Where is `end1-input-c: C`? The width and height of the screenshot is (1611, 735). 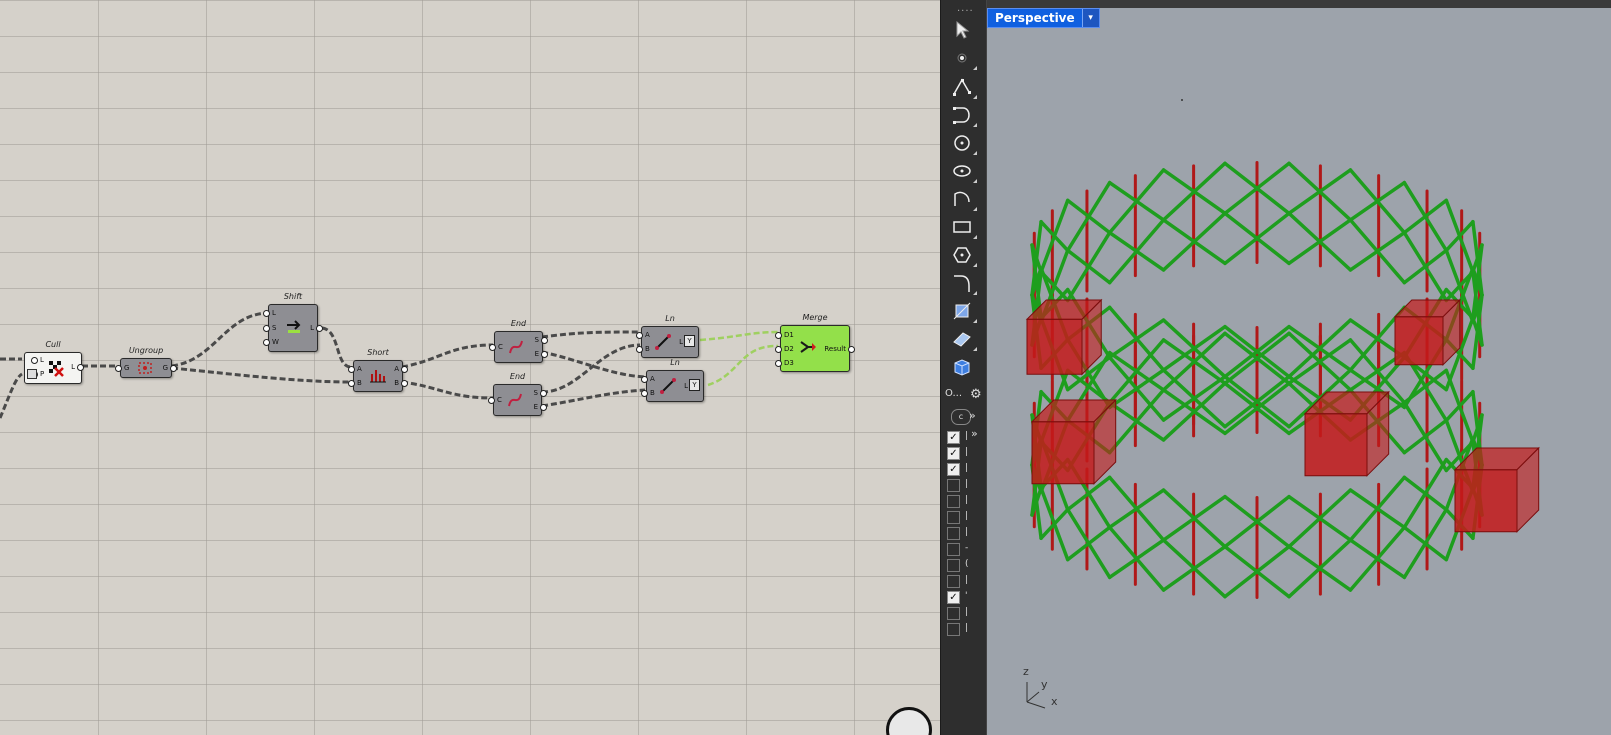
end1-input-c: C is located at coordinates (496, 347).